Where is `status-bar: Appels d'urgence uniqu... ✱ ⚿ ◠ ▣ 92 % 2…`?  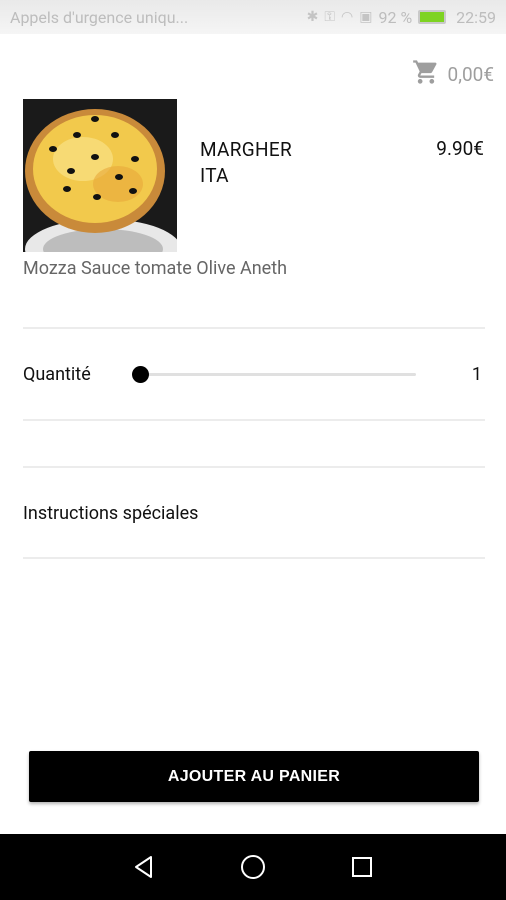 status-bar: Appels d'urgence uniqu... ✱ ⚿ ◠ ▣ 92 % 2… is located at coordinates (253, 17).